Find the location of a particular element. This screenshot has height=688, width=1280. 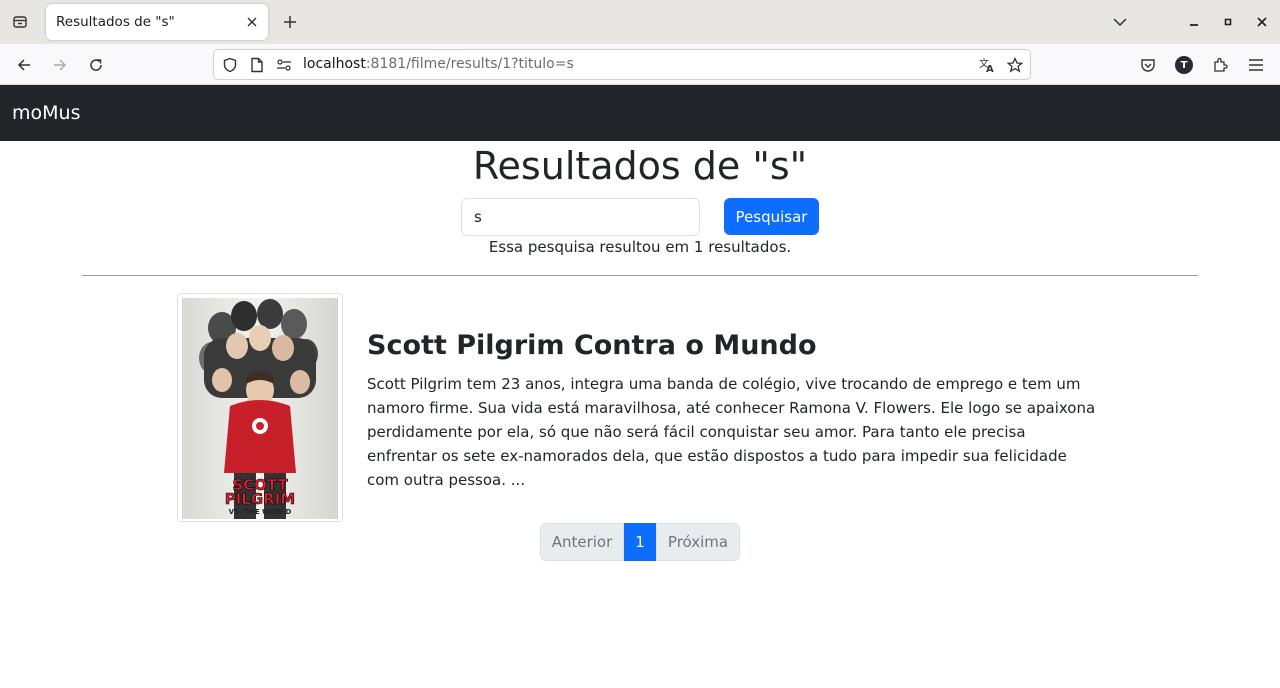

pagination: Anterior 1 Próxima is located at coordinates (640, 542).